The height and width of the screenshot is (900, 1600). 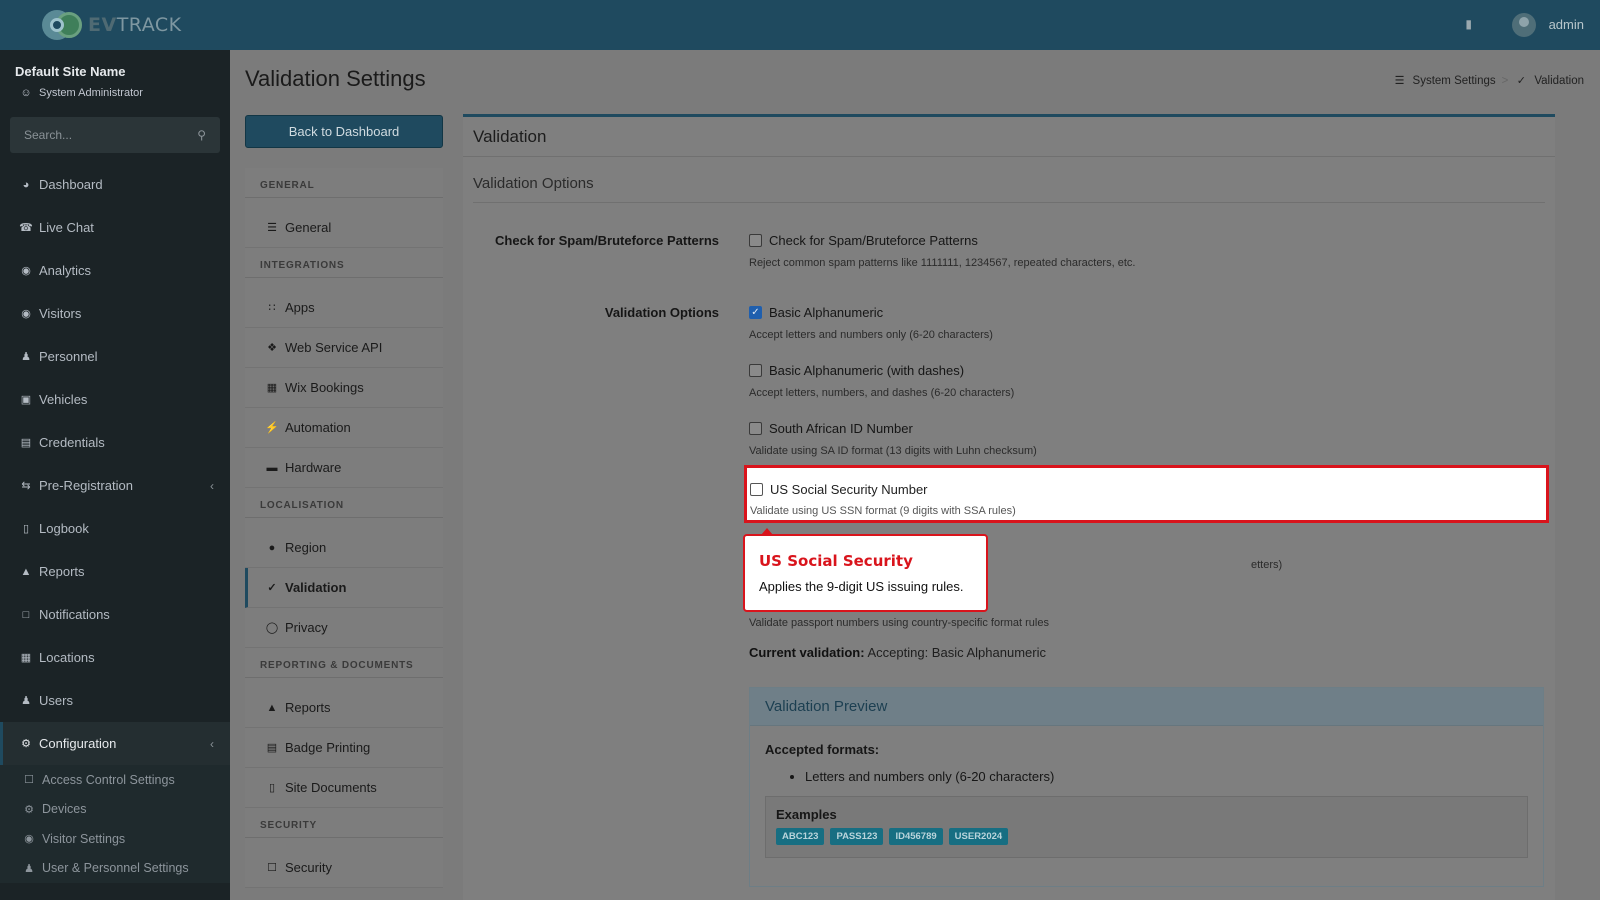 I want to click on settings-item-reports: ▲ Reports, so click(x=344, y=708).